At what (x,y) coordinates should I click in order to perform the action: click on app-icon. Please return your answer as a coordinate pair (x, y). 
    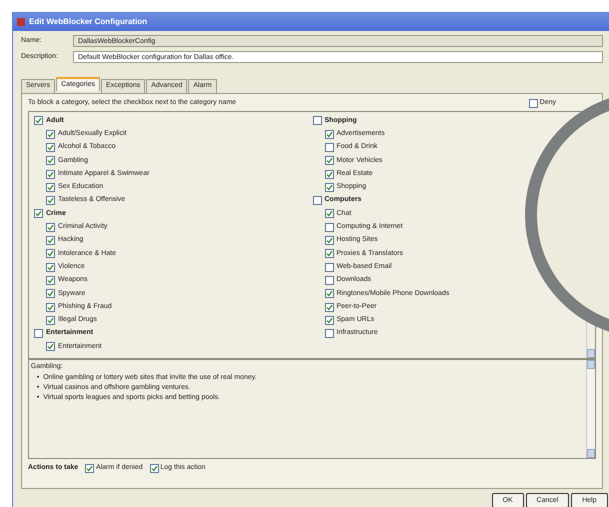
    Looking at the image, I should click on (21, 22).